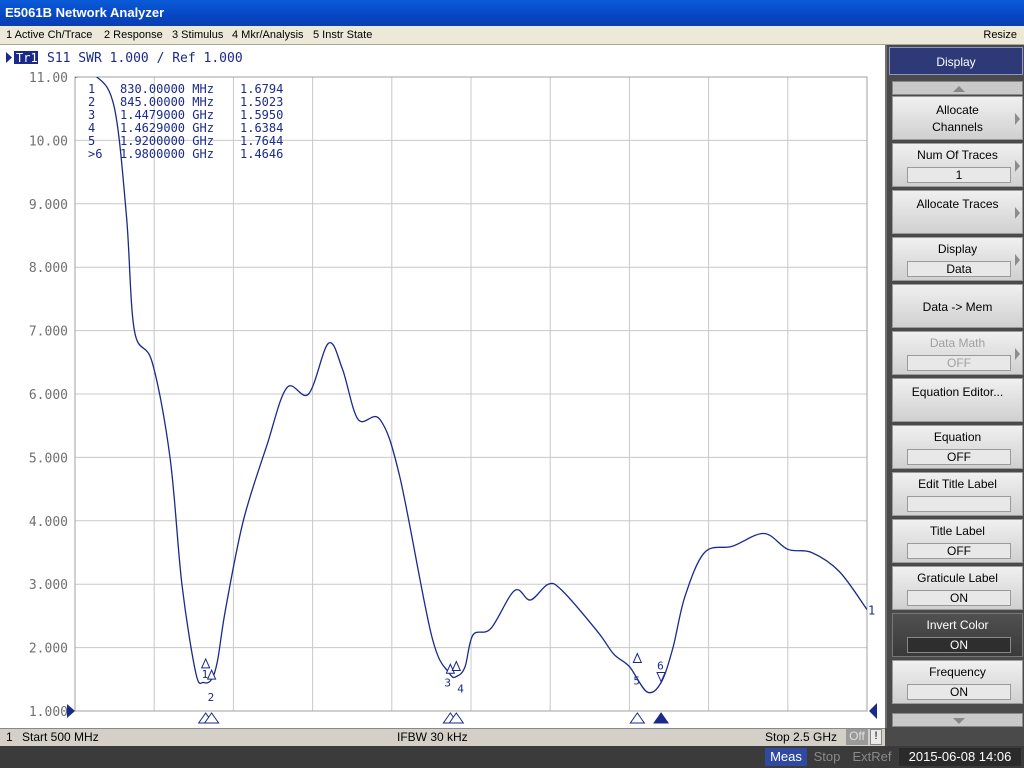 The height and width of the screenshot is (768, 1024). Describe the element at coordinates (956, 61) in the screenshot. I see `softkey-header: Display` at that location.